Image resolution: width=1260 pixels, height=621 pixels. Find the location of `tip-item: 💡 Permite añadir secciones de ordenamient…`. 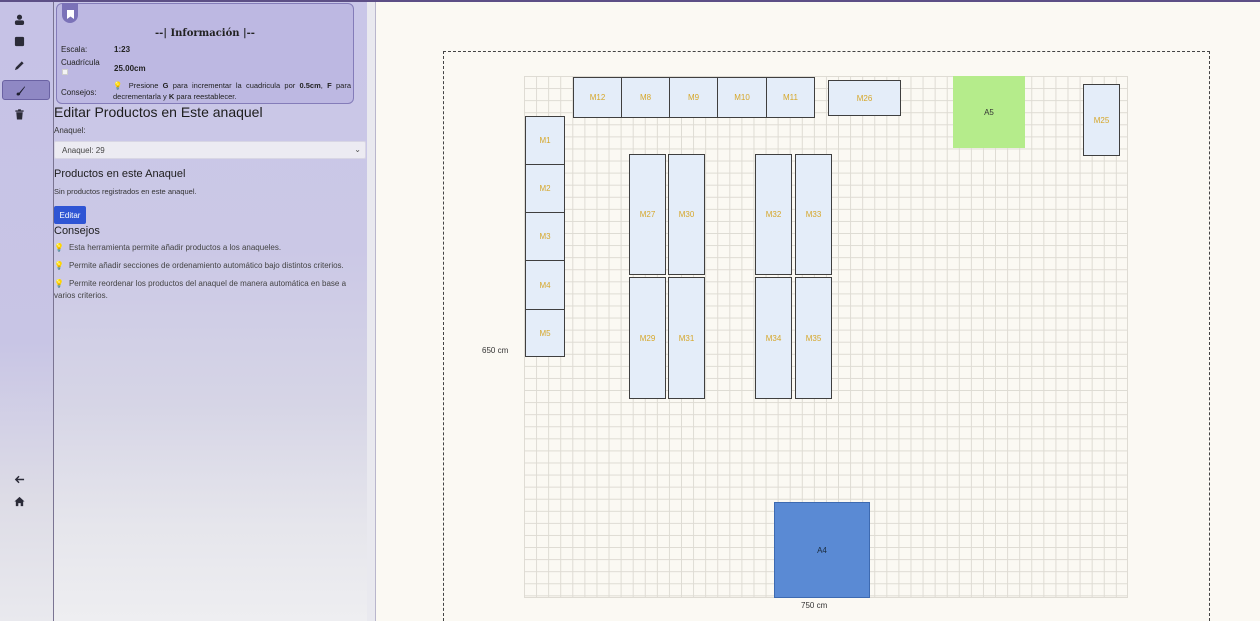

tip-item: 💡 Permite añadir secciones de ordenamient… is located at coordinates (199, 265).